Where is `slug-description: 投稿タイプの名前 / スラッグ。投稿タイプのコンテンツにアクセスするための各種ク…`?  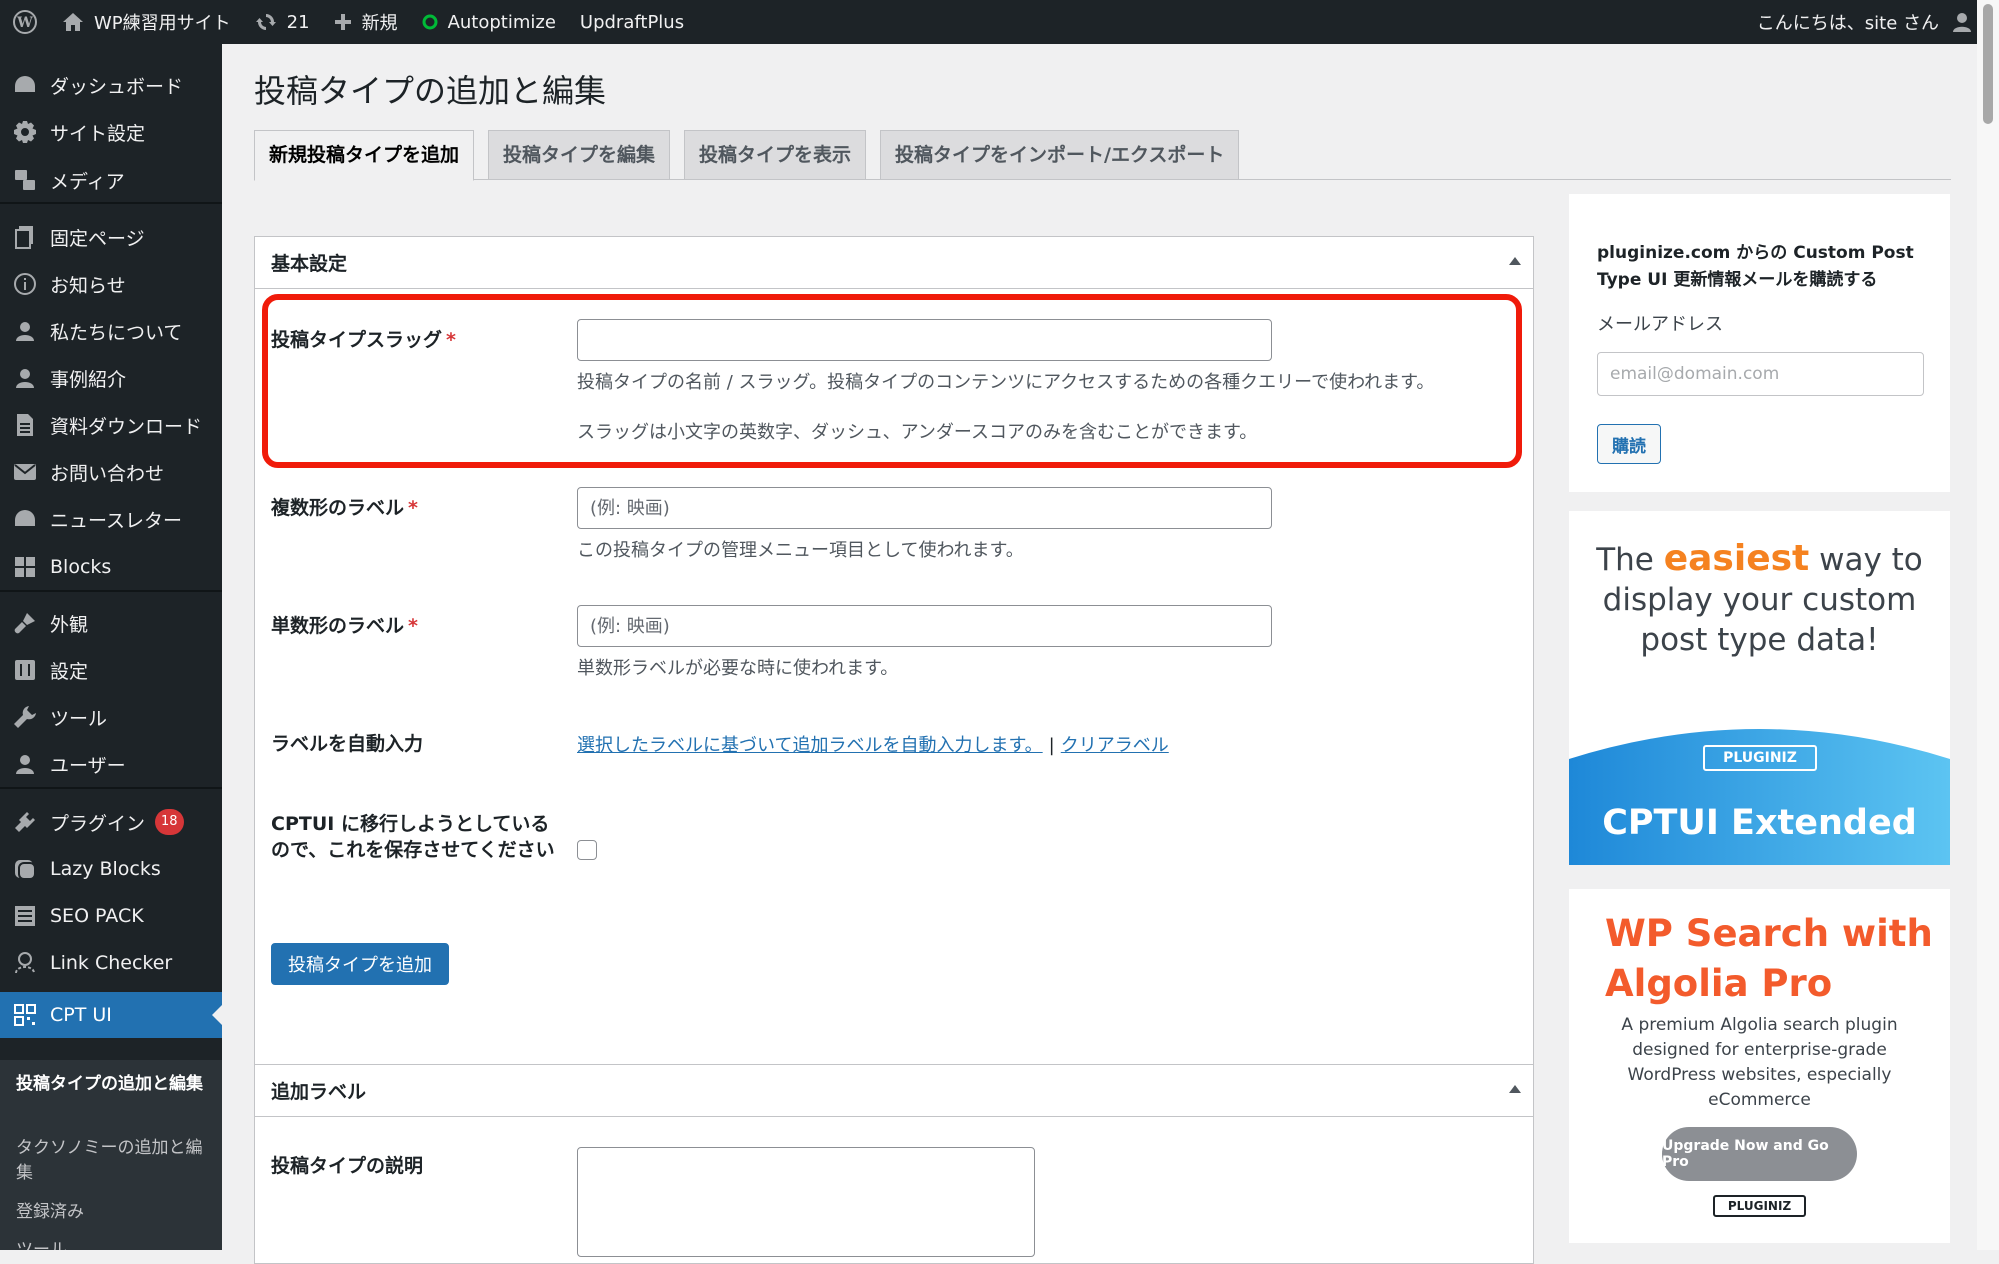 slug-description: 投稿タイプの名前 / スラッグ。投稿タイプのコンテンツにアクセスするための各種ク… is located at coordinates (1006, 382).